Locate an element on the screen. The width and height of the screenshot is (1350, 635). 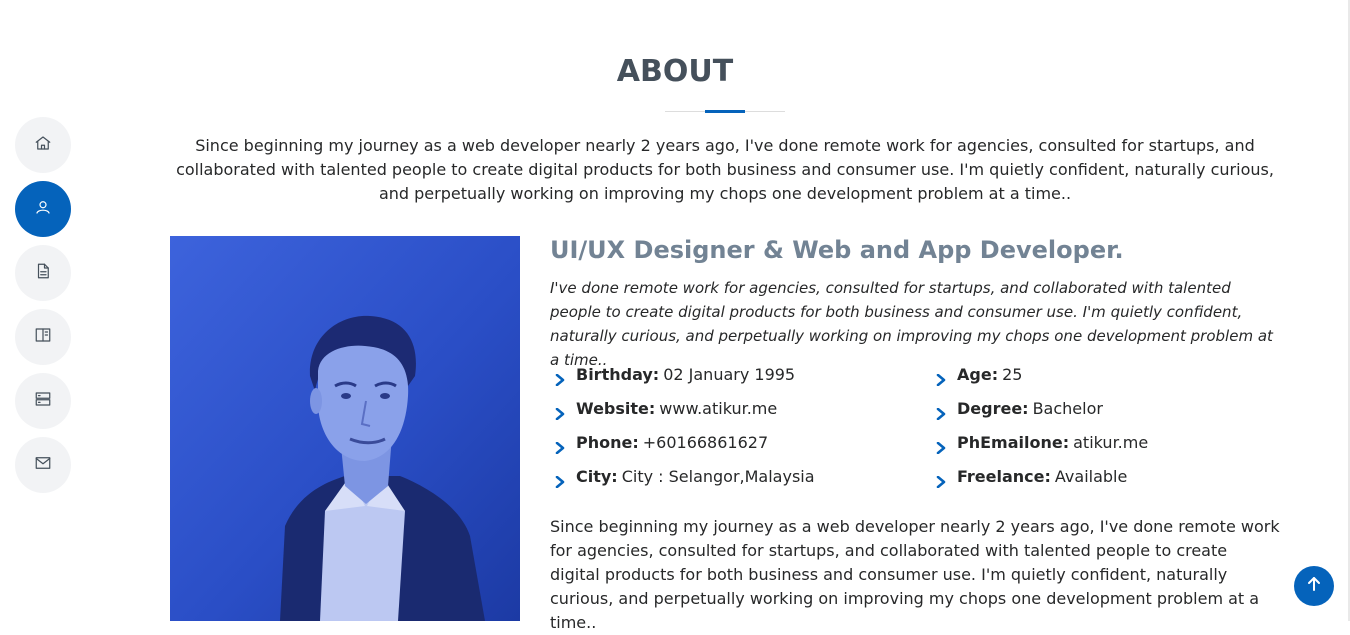
nav-home-button is located at coordinates (43, 145).